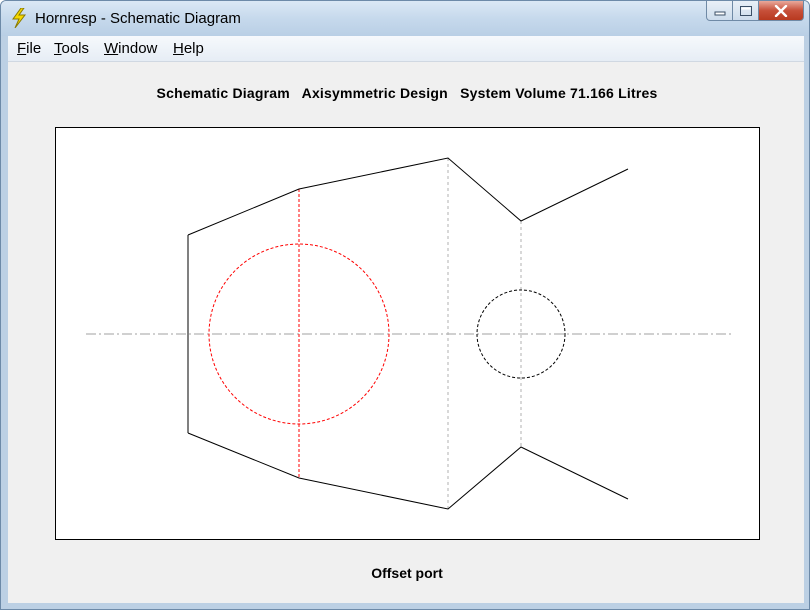  Describe the element at coordinates (407, 573) in the screenshot. I see `diagram-footer: Offset port` at that location.